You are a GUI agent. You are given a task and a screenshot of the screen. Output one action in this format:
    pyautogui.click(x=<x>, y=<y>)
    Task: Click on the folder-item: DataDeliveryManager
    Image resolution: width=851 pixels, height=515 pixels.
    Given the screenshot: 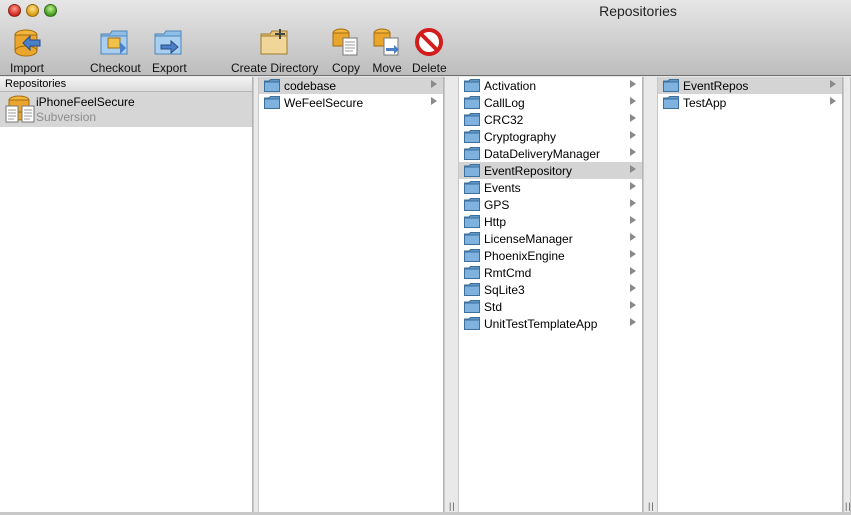 What is the action you would take?
    pyautogui.click(x=550, y=153)
    